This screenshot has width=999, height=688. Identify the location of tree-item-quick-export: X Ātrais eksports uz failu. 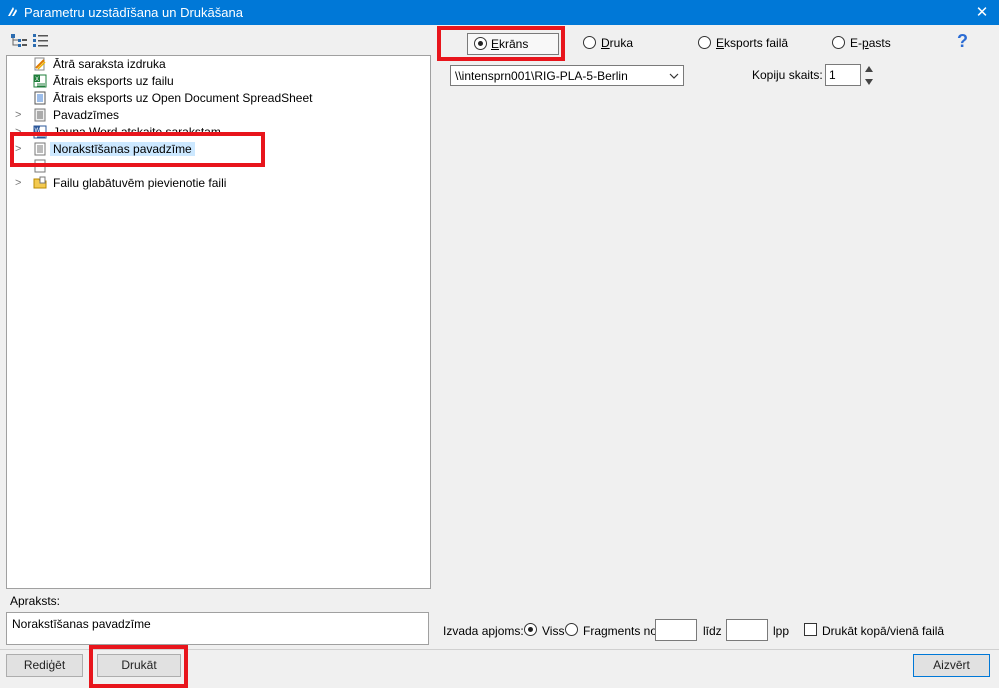
(217, 81).